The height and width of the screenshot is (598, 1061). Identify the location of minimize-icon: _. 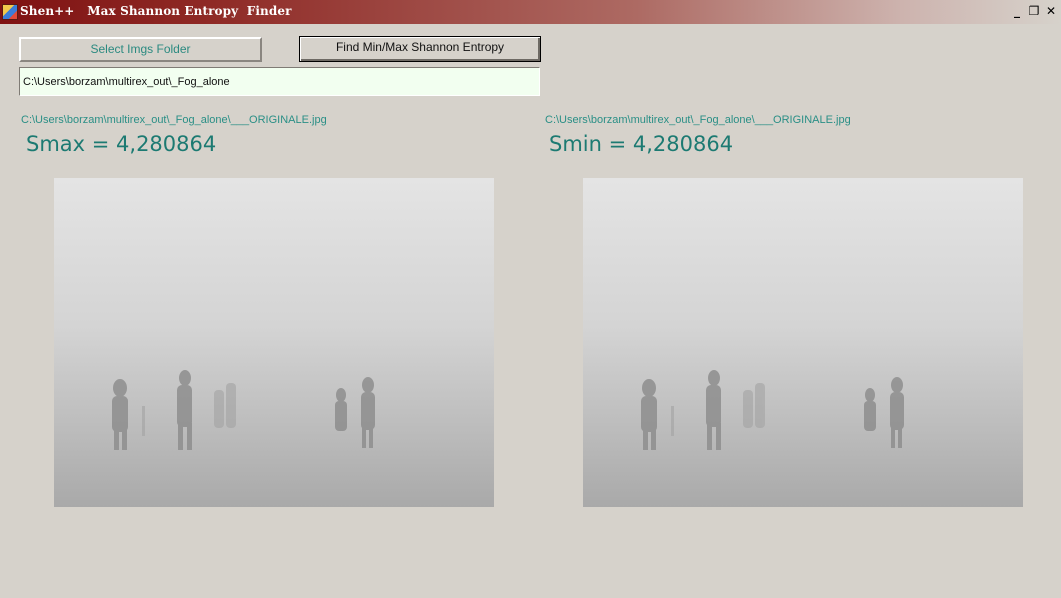
(1017, 11).